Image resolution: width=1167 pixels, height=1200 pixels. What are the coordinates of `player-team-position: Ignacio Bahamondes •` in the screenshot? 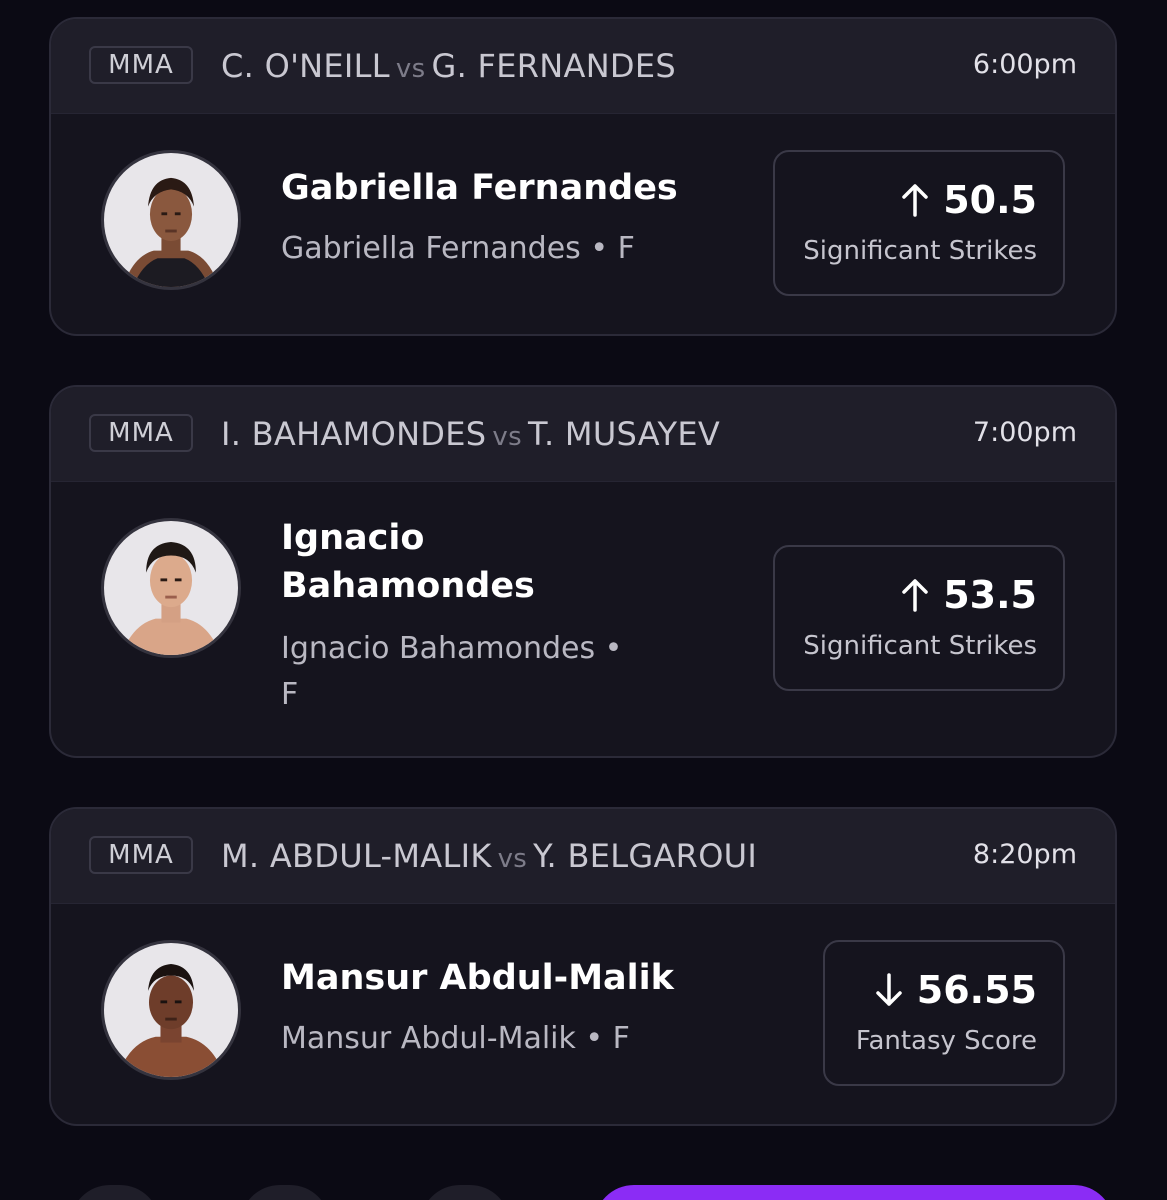 It's located at (452, 648).